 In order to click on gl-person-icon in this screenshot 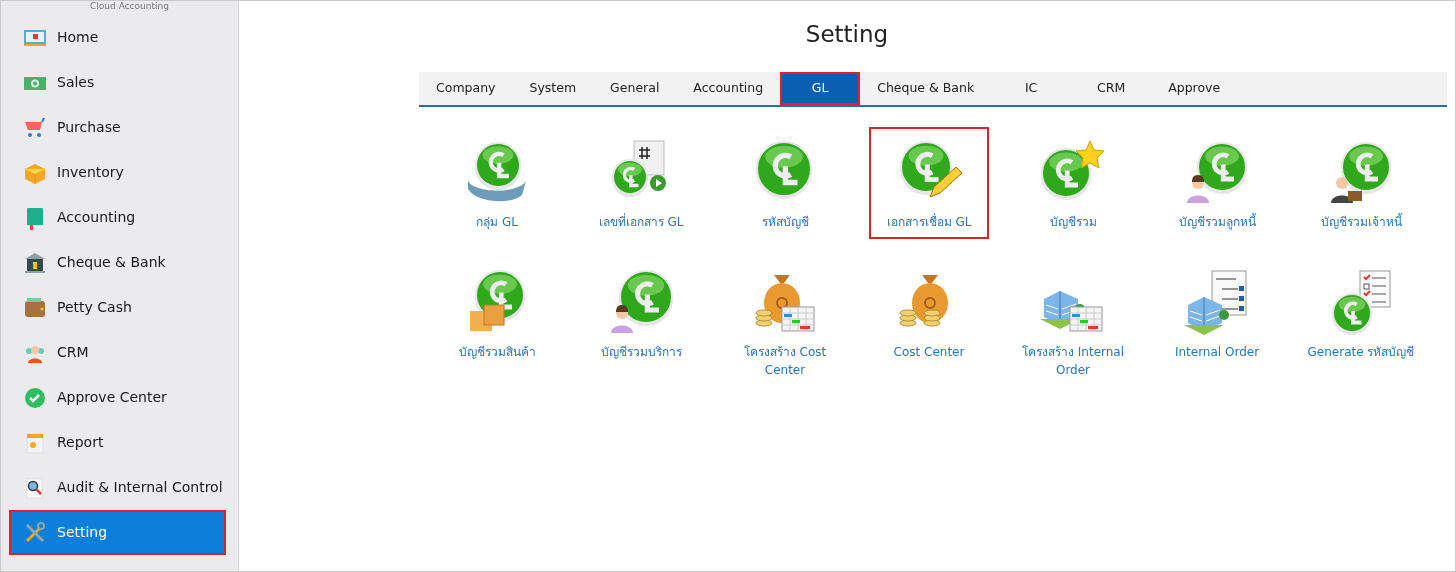, I will do `click(641, 301)`.